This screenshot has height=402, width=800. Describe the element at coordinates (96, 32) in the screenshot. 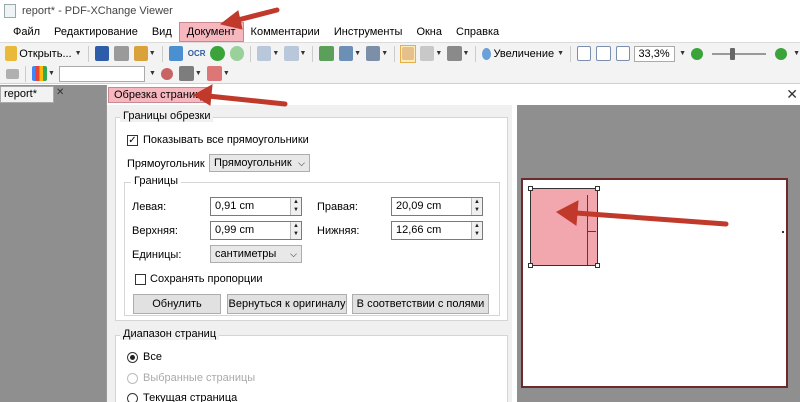

I see `menu-edit: Редактирование` at that location.